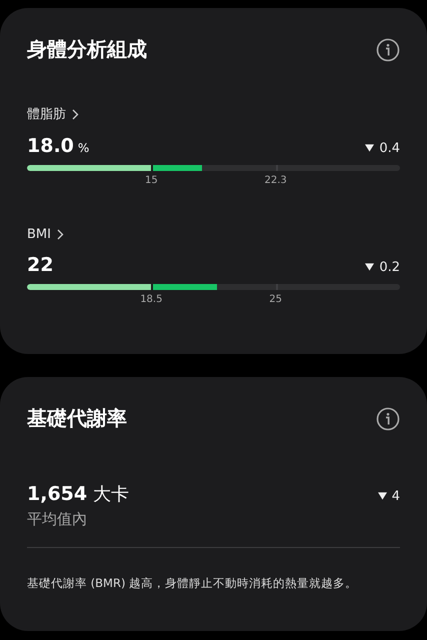 The image size is (427, 640). Describe the element at coordinates (151, 180) in the screenshot. I see `tick-label: 15` at that location.